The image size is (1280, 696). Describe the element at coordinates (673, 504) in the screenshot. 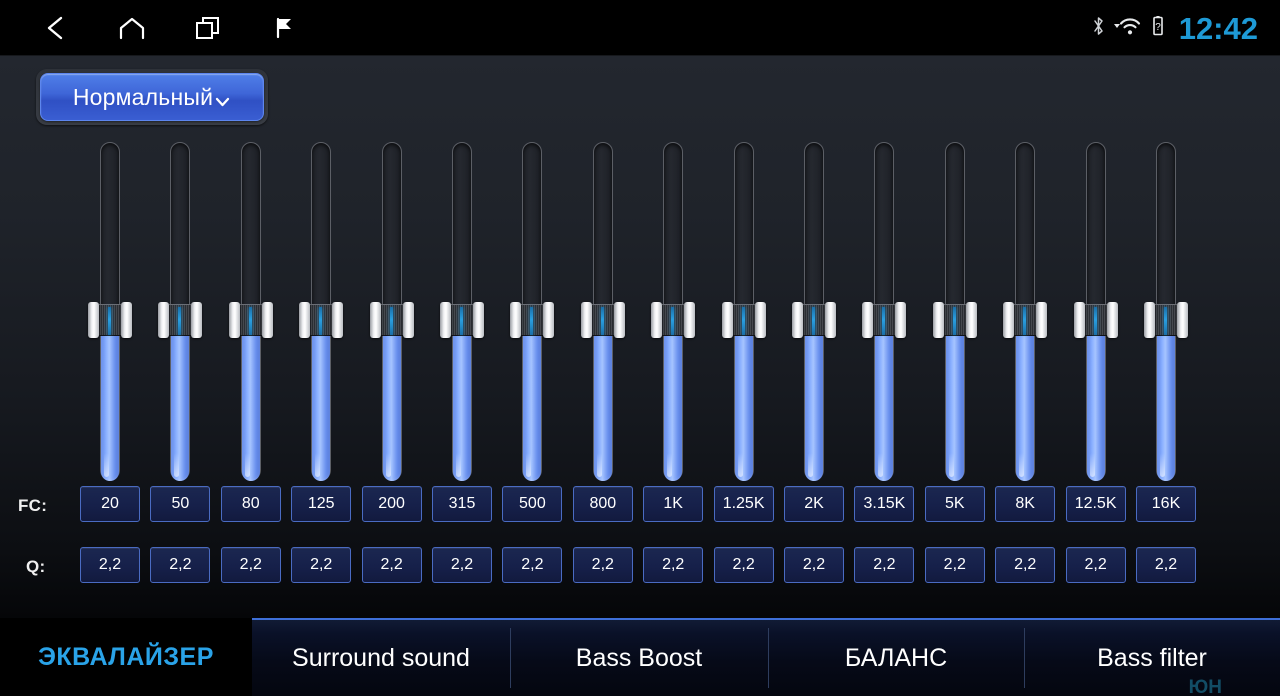

I see `fc-cell: 1K` at that location.